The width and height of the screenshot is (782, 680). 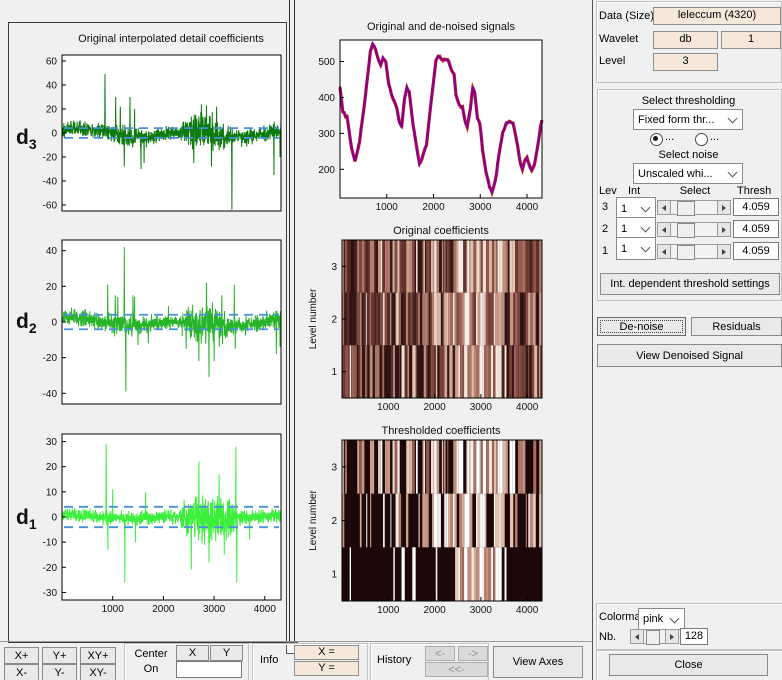 I want to click on info-x-field: X =, so click(x=326, y=652).